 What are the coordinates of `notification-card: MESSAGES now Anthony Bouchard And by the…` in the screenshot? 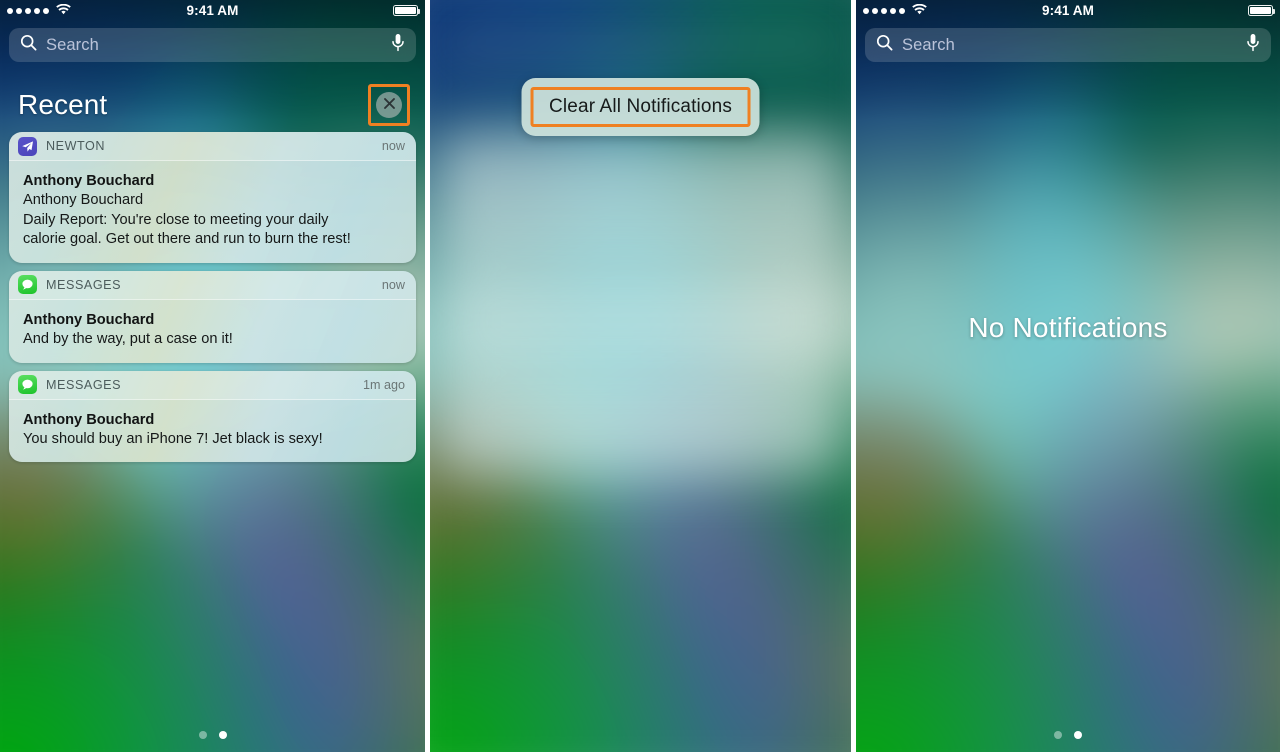 It's located at (212, 316).